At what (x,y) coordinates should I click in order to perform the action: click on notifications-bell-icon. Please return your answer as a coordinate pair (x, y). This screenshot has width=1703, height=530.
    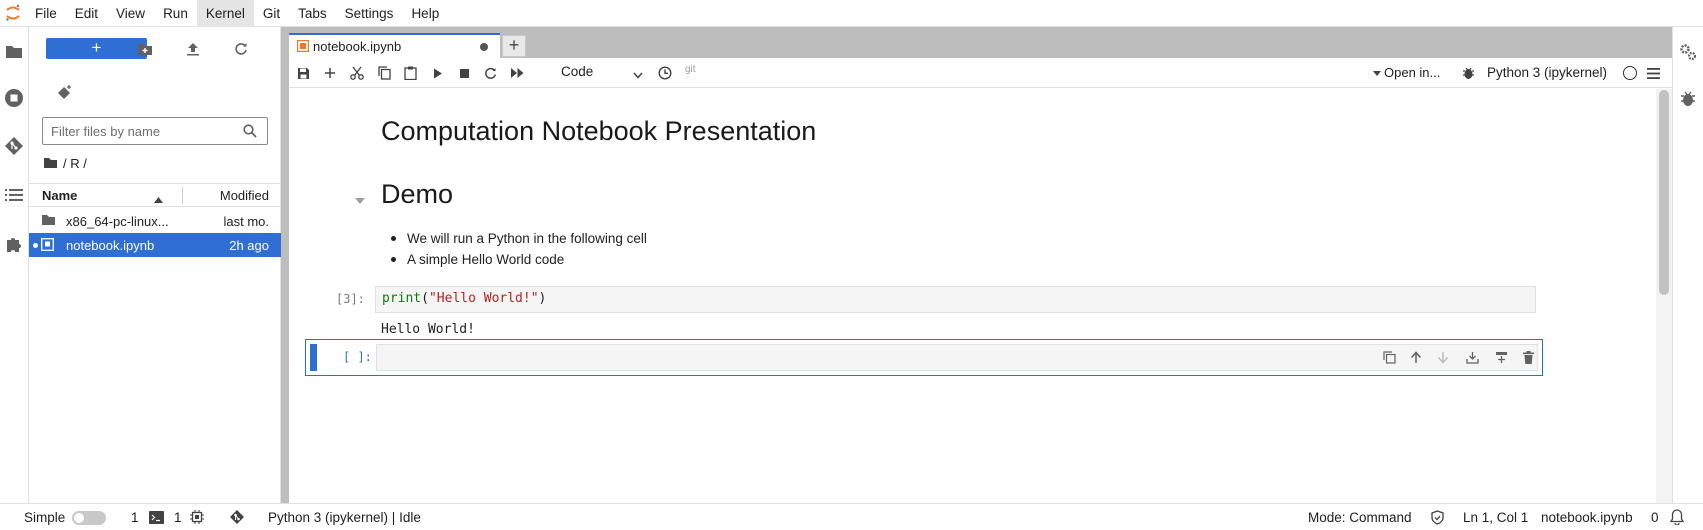
    Looking at the image, I should click on (1677, 518).